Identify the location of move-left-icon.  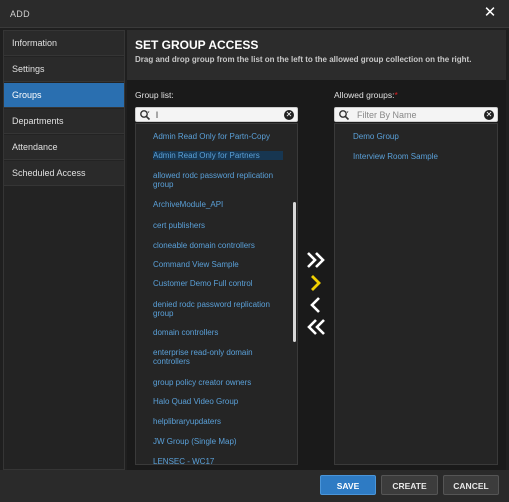
(316, 305).